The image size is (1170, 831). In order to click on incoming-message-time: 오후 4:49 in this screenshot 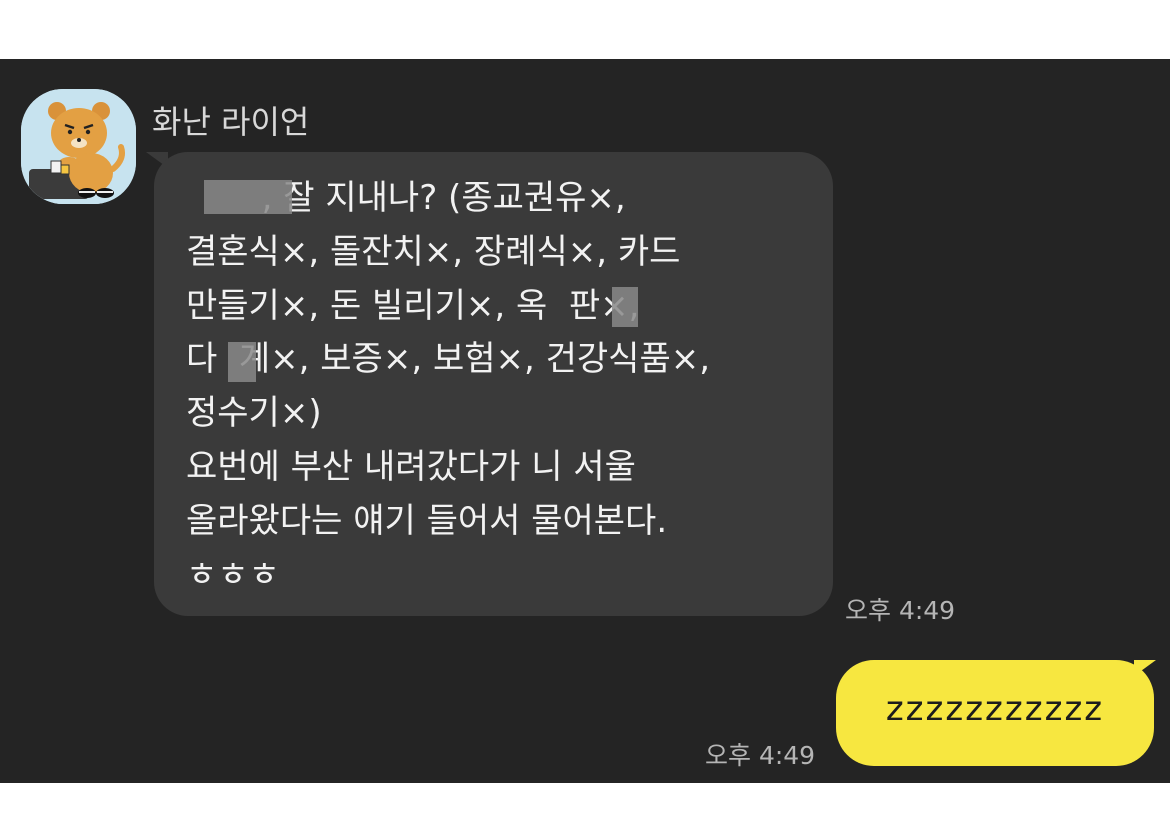, I will do `click(900, 610)`.